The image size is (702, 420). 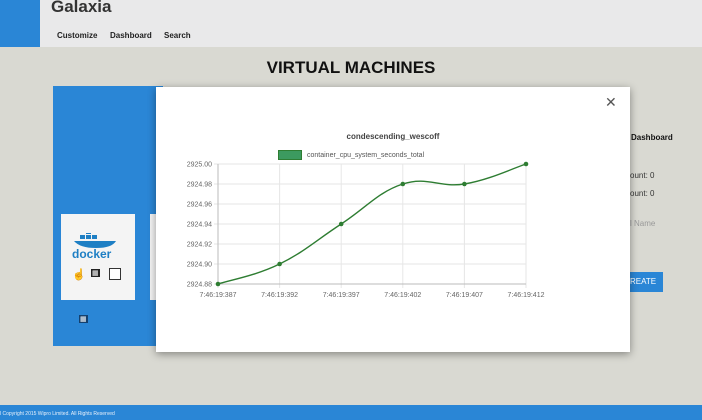 I want to click on x-tick-label: 7:46:19:412, so click(x=526, y=295).